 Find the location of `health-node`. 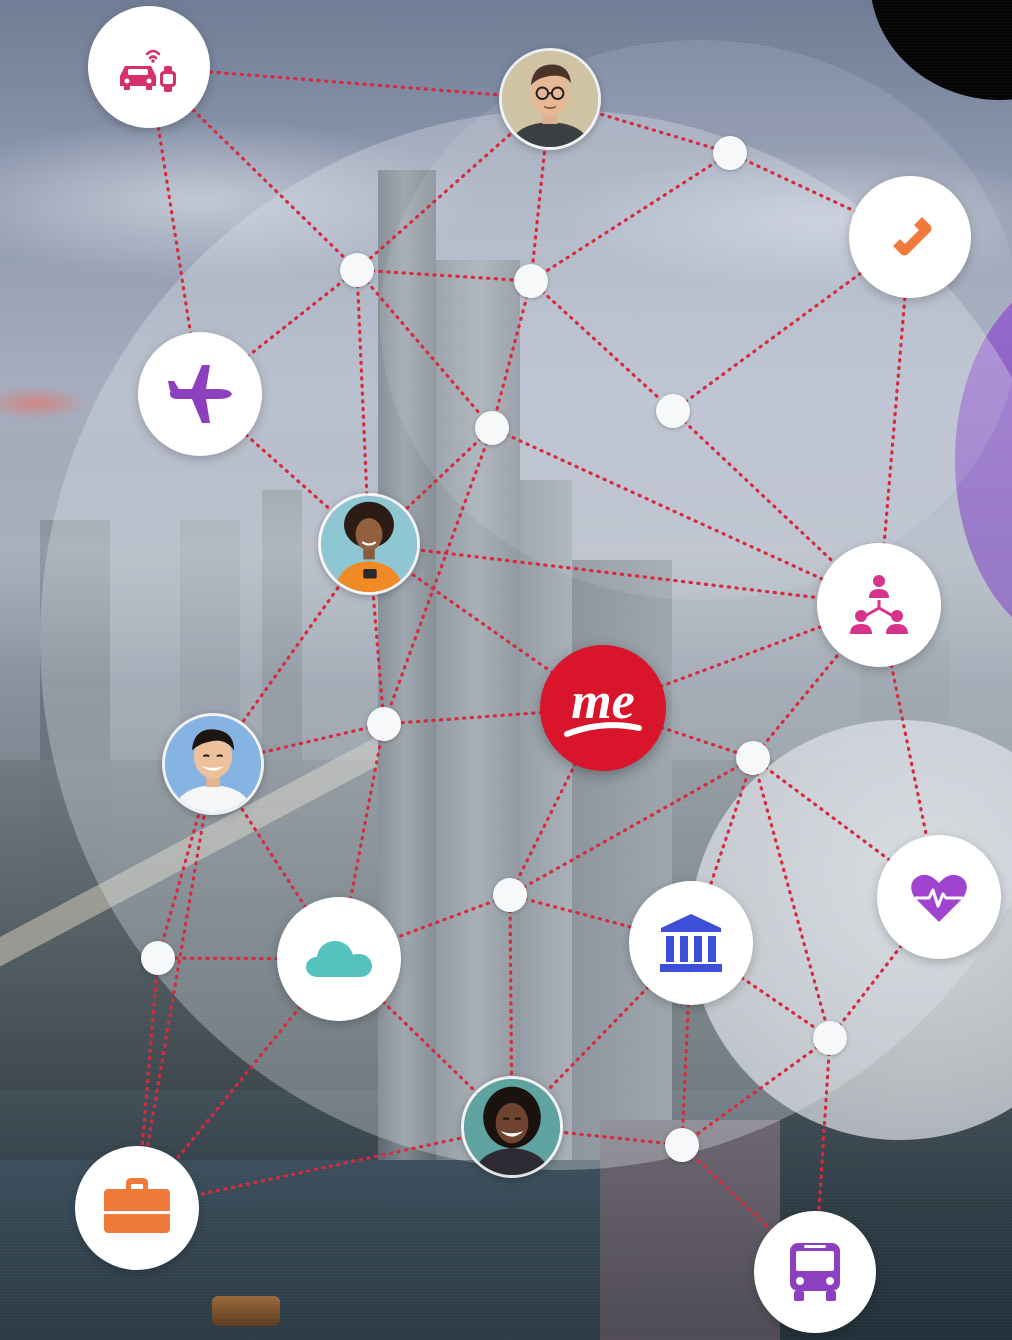

health-node is located at coordinates (939, 897).